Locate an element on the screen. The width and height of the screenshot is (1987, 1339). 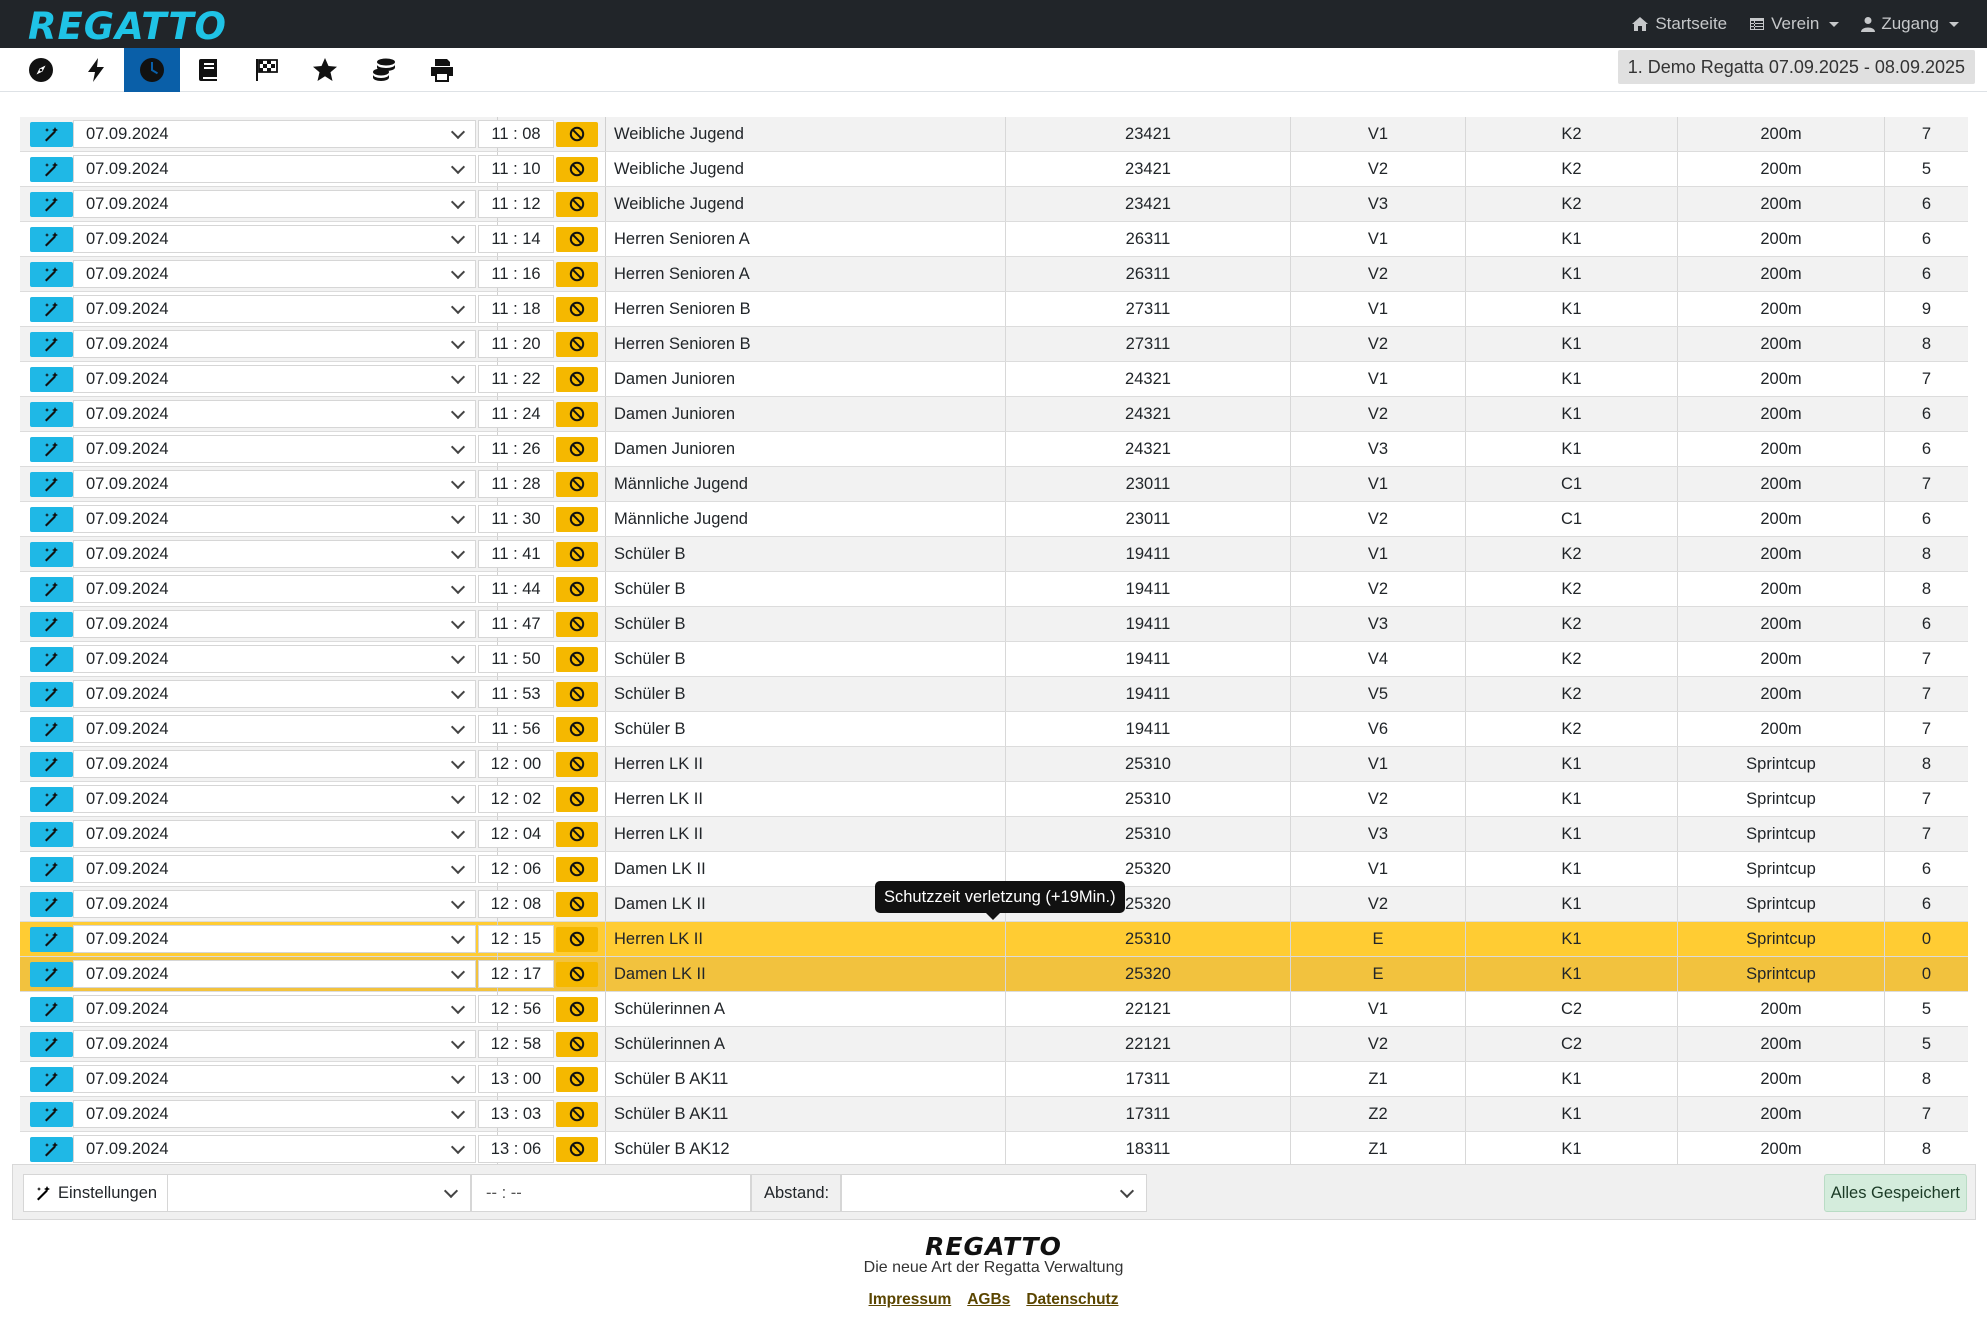
save-all-button: Alles Gespeichert is located at coordinates (1895, 1193).